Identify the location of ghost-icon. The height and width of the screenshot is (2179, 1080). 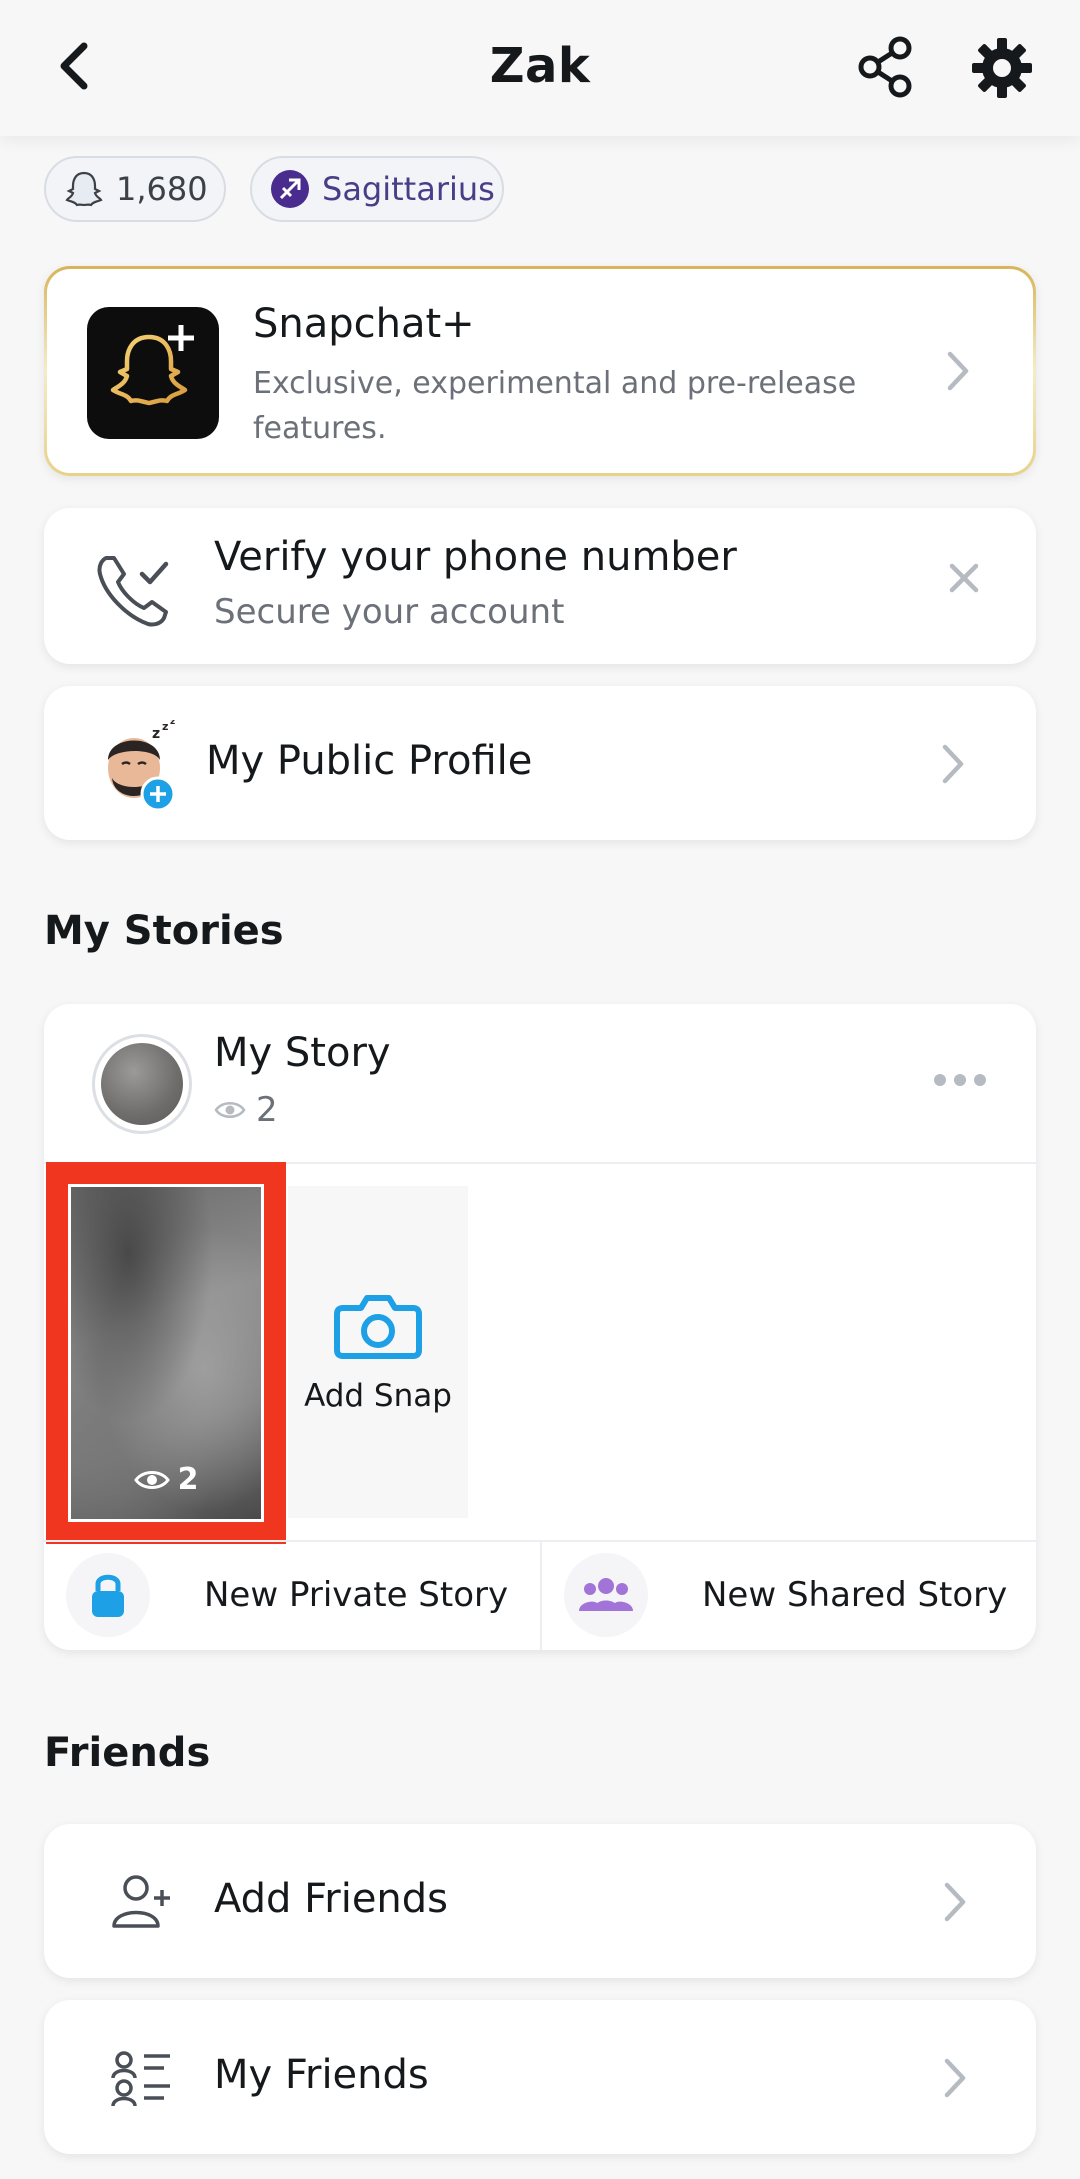
(84, 189).